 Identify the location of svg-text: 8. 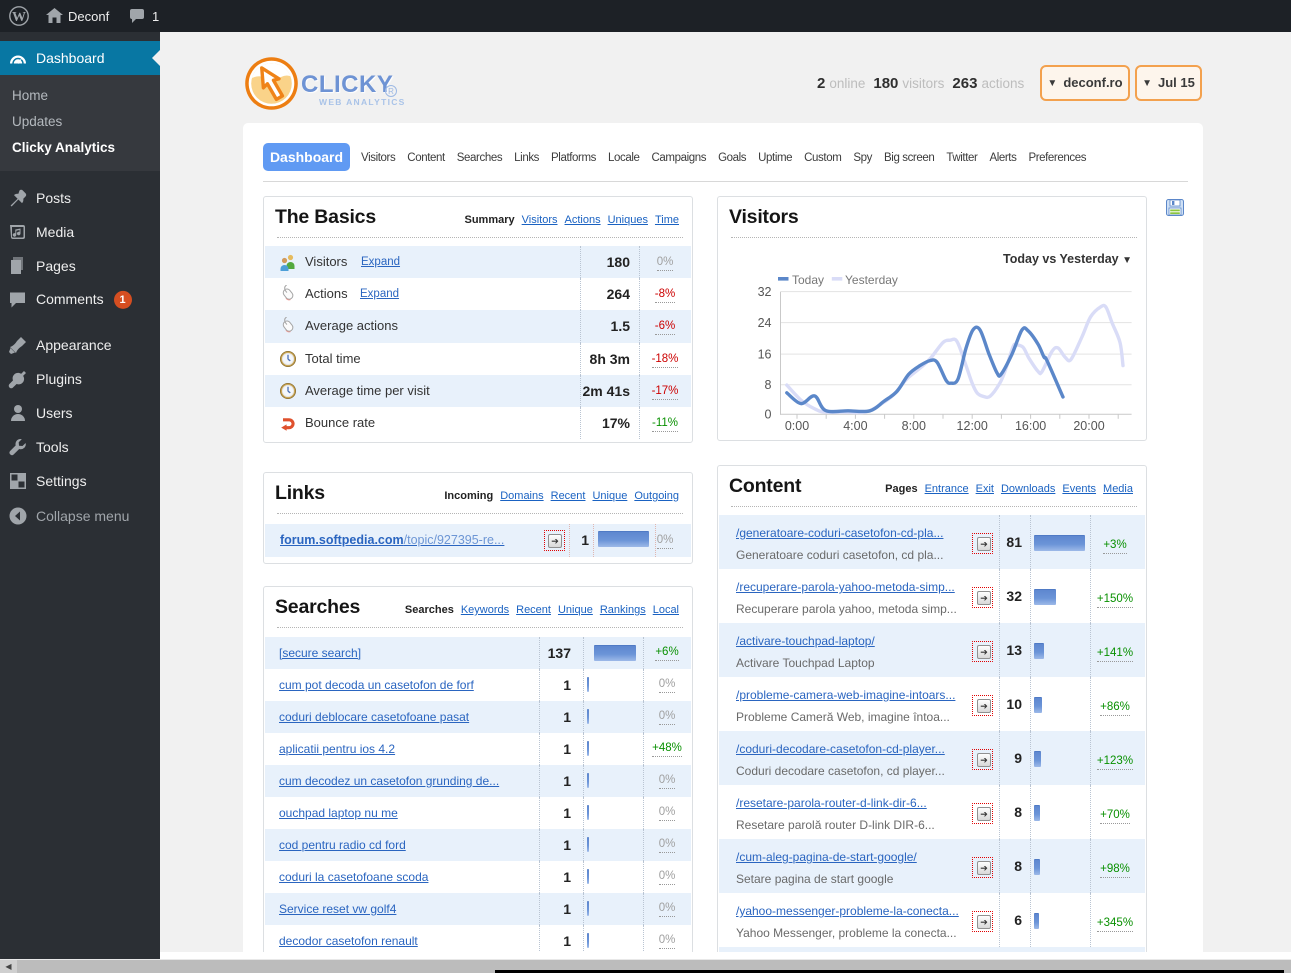
(768, 385).